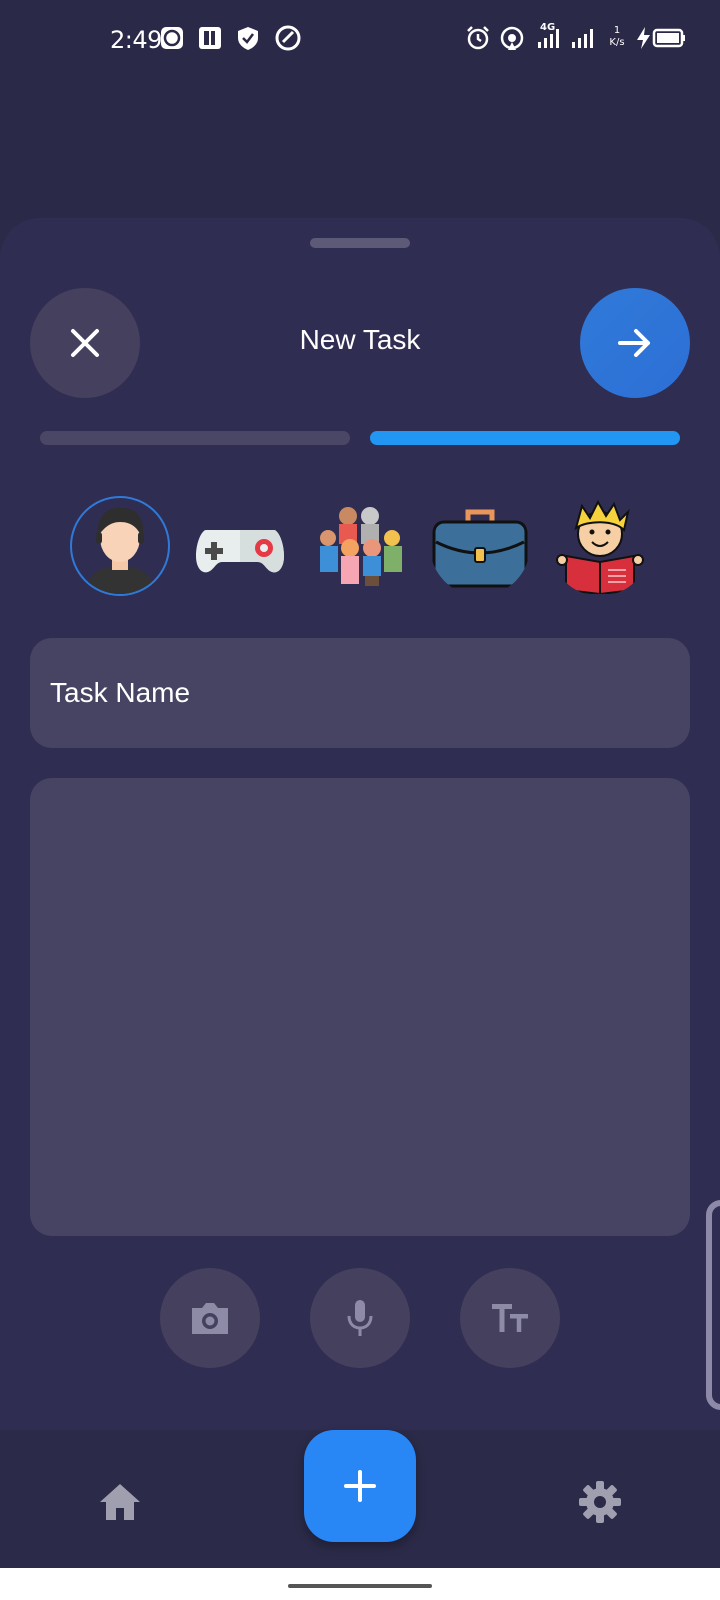 This screenshot has height=1600, width=720. What do you see at coordinates (120, 550) in the screenshot?
I see `person-icon` at bounding box center [120, 550].